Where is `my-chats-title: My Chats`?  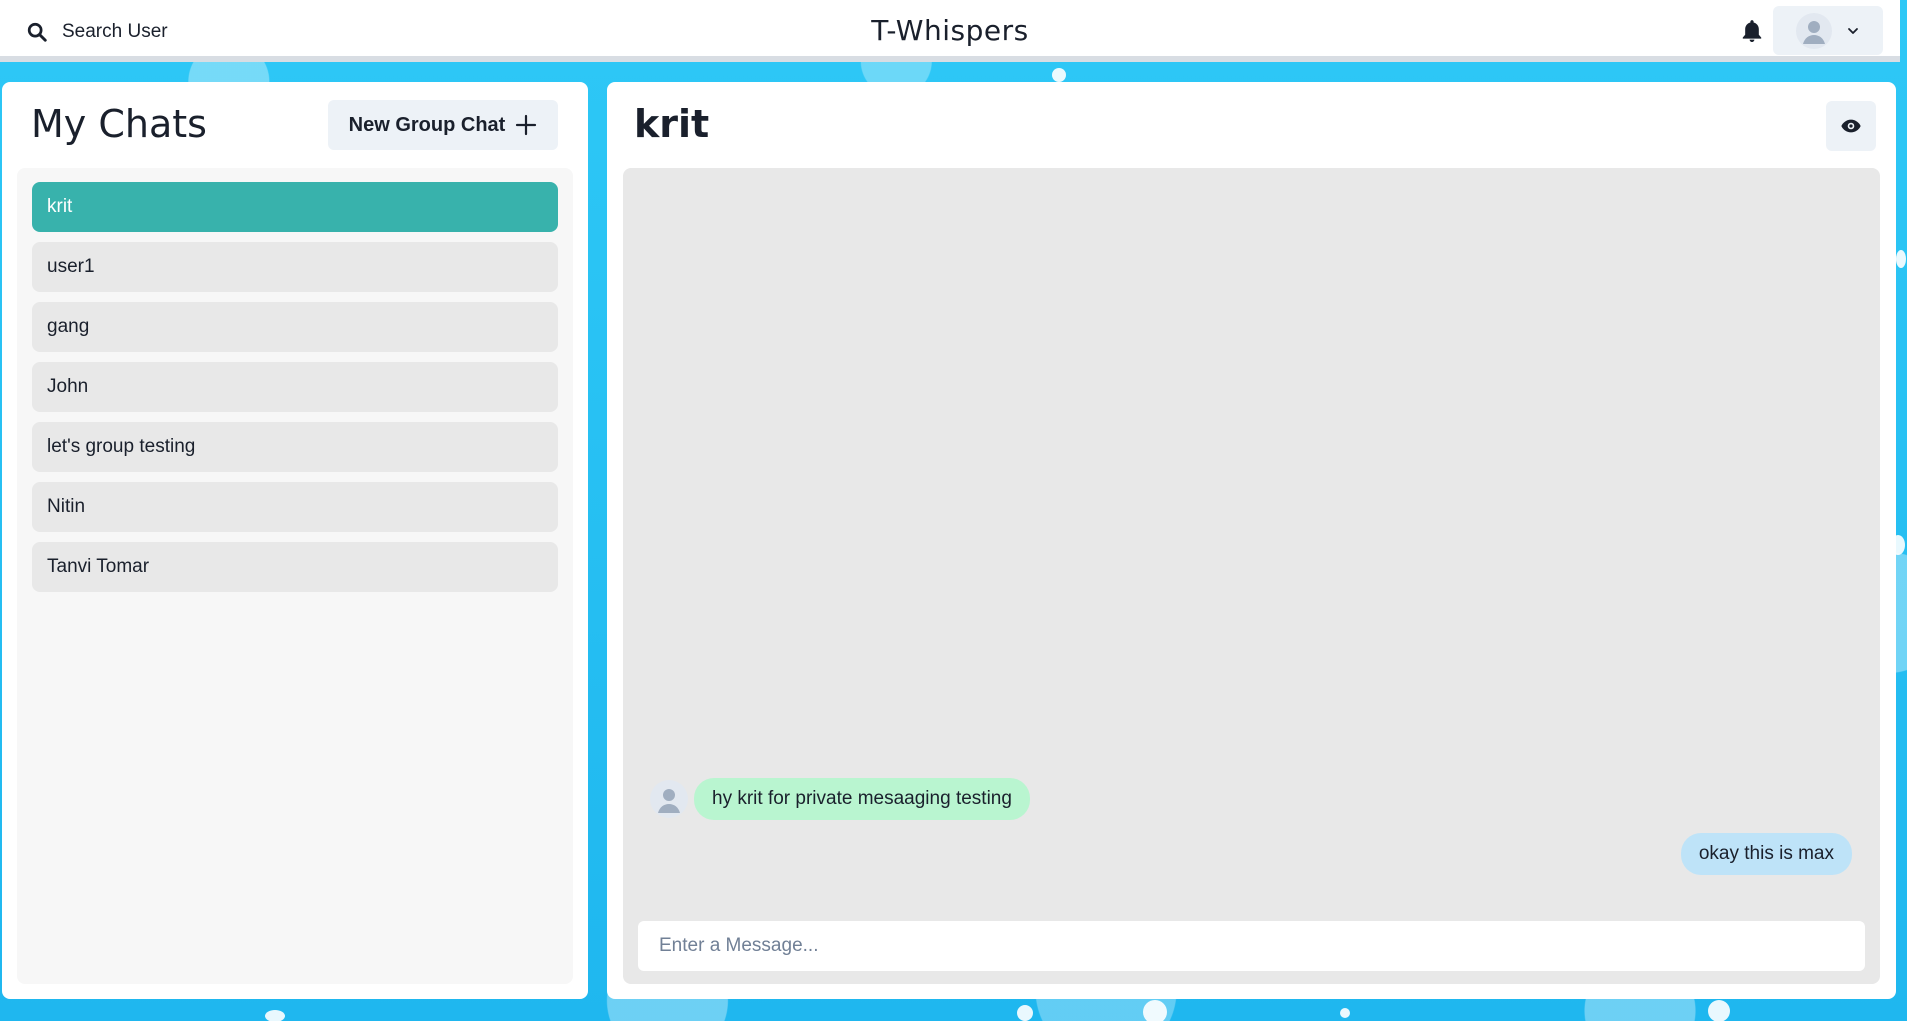 my-chats-title: My Chats is located at coordinates (119, 124).